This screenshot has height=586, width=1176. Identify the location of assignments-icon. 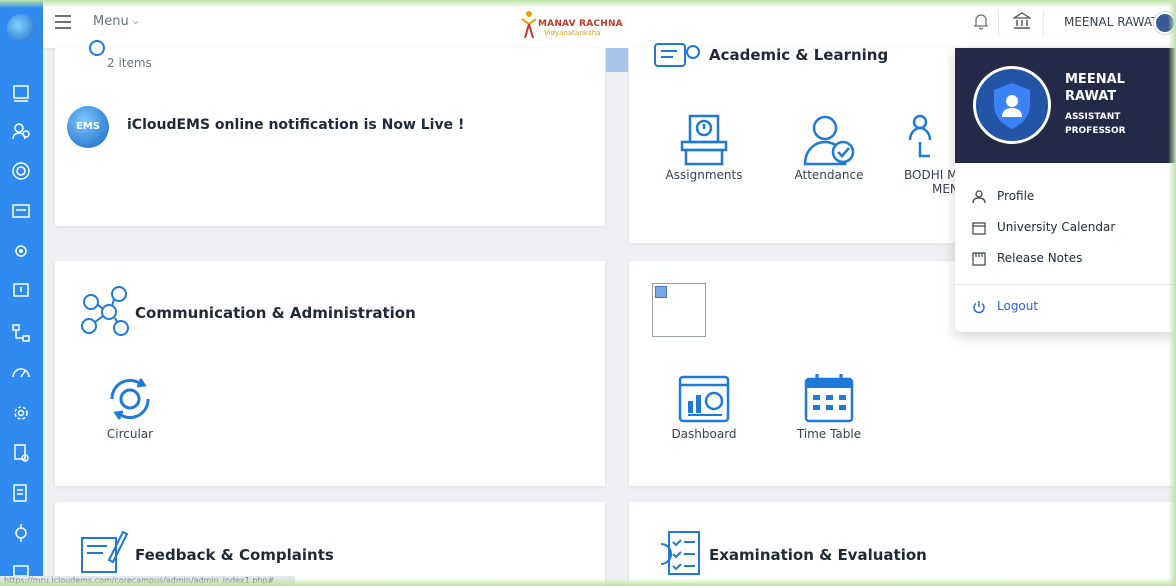
(704, 140).